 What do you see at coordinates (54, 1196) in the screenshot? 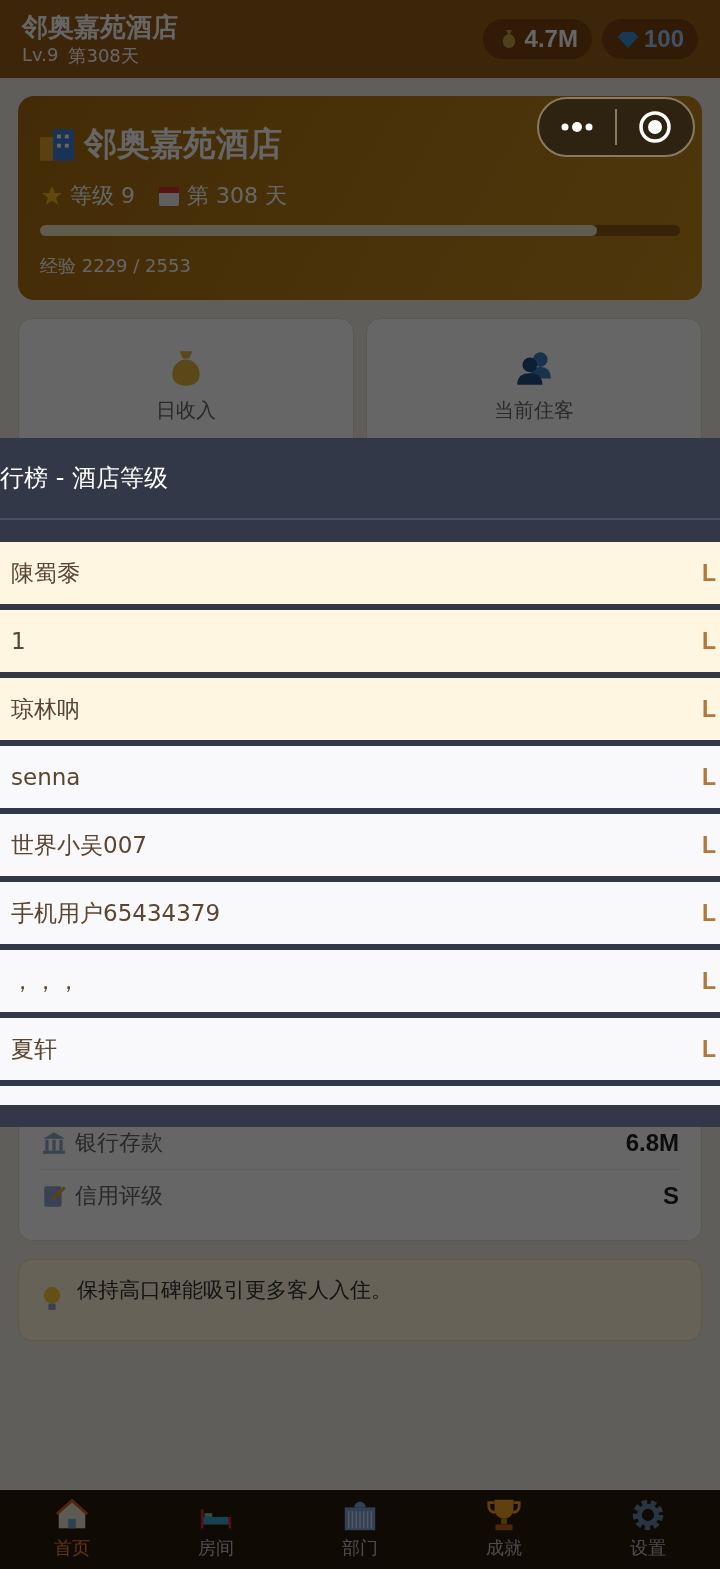
I see `memo-icon` at bounding box center [54, 1196].